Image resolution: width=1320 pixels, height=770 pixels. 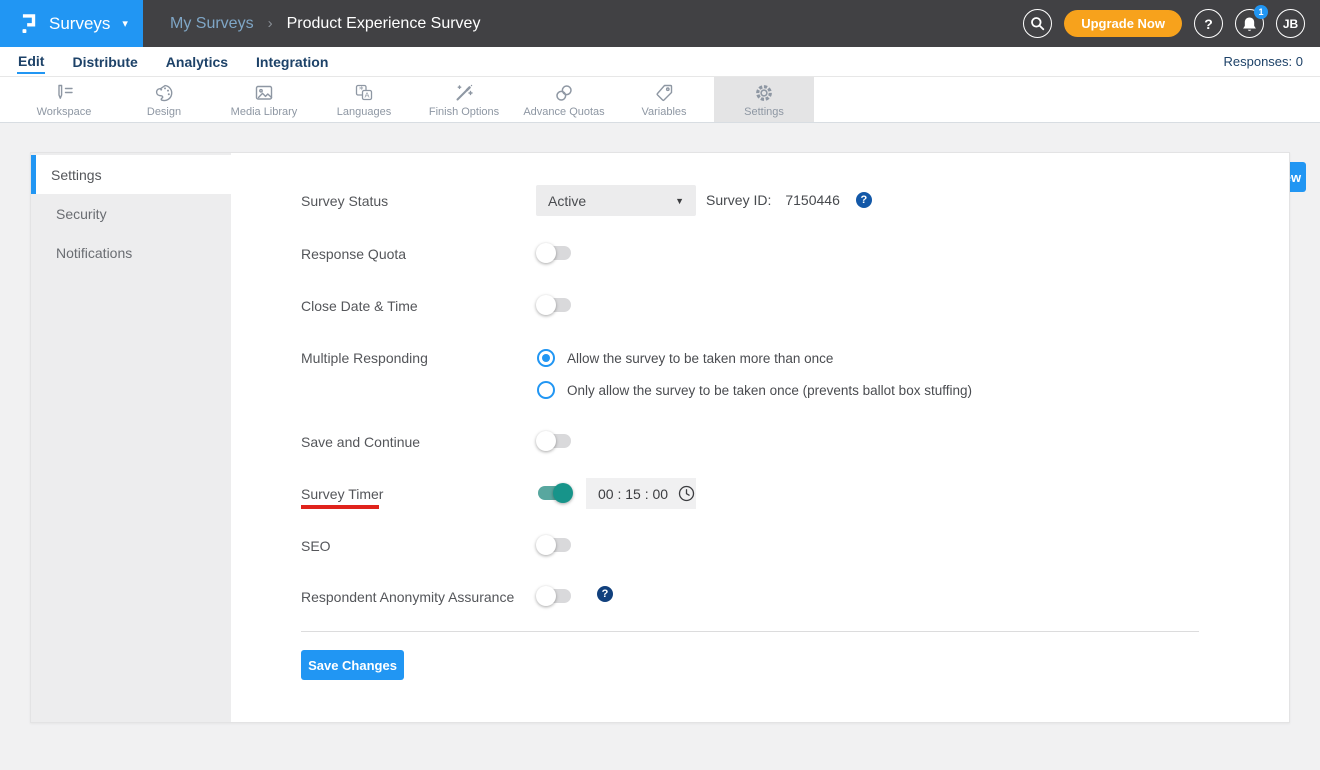 I want to click on close-date-time-toggle, so click(x=553, y=305).